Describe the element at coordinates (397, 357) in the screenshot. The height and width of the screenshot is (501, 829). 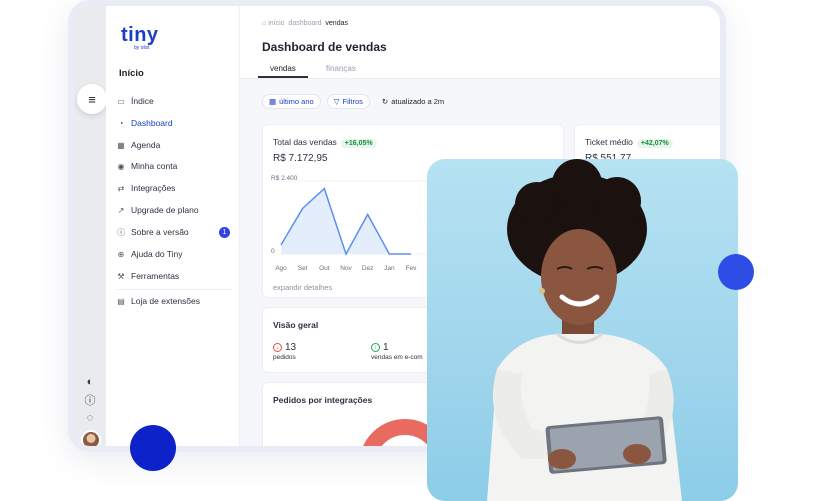
I see `ecom-sales-stat-label: vendas em e-com` at that location.